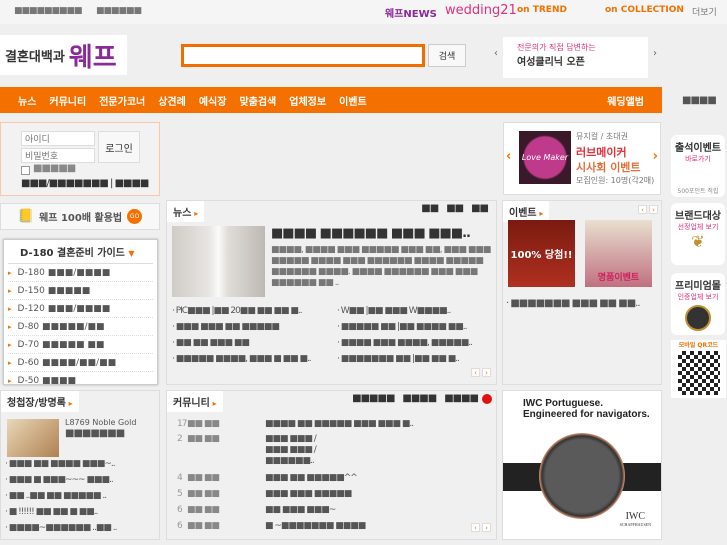 This screenshot has height=545, width=727. I want to click on event-image-2: 명품이벤트, so click(618, 253).